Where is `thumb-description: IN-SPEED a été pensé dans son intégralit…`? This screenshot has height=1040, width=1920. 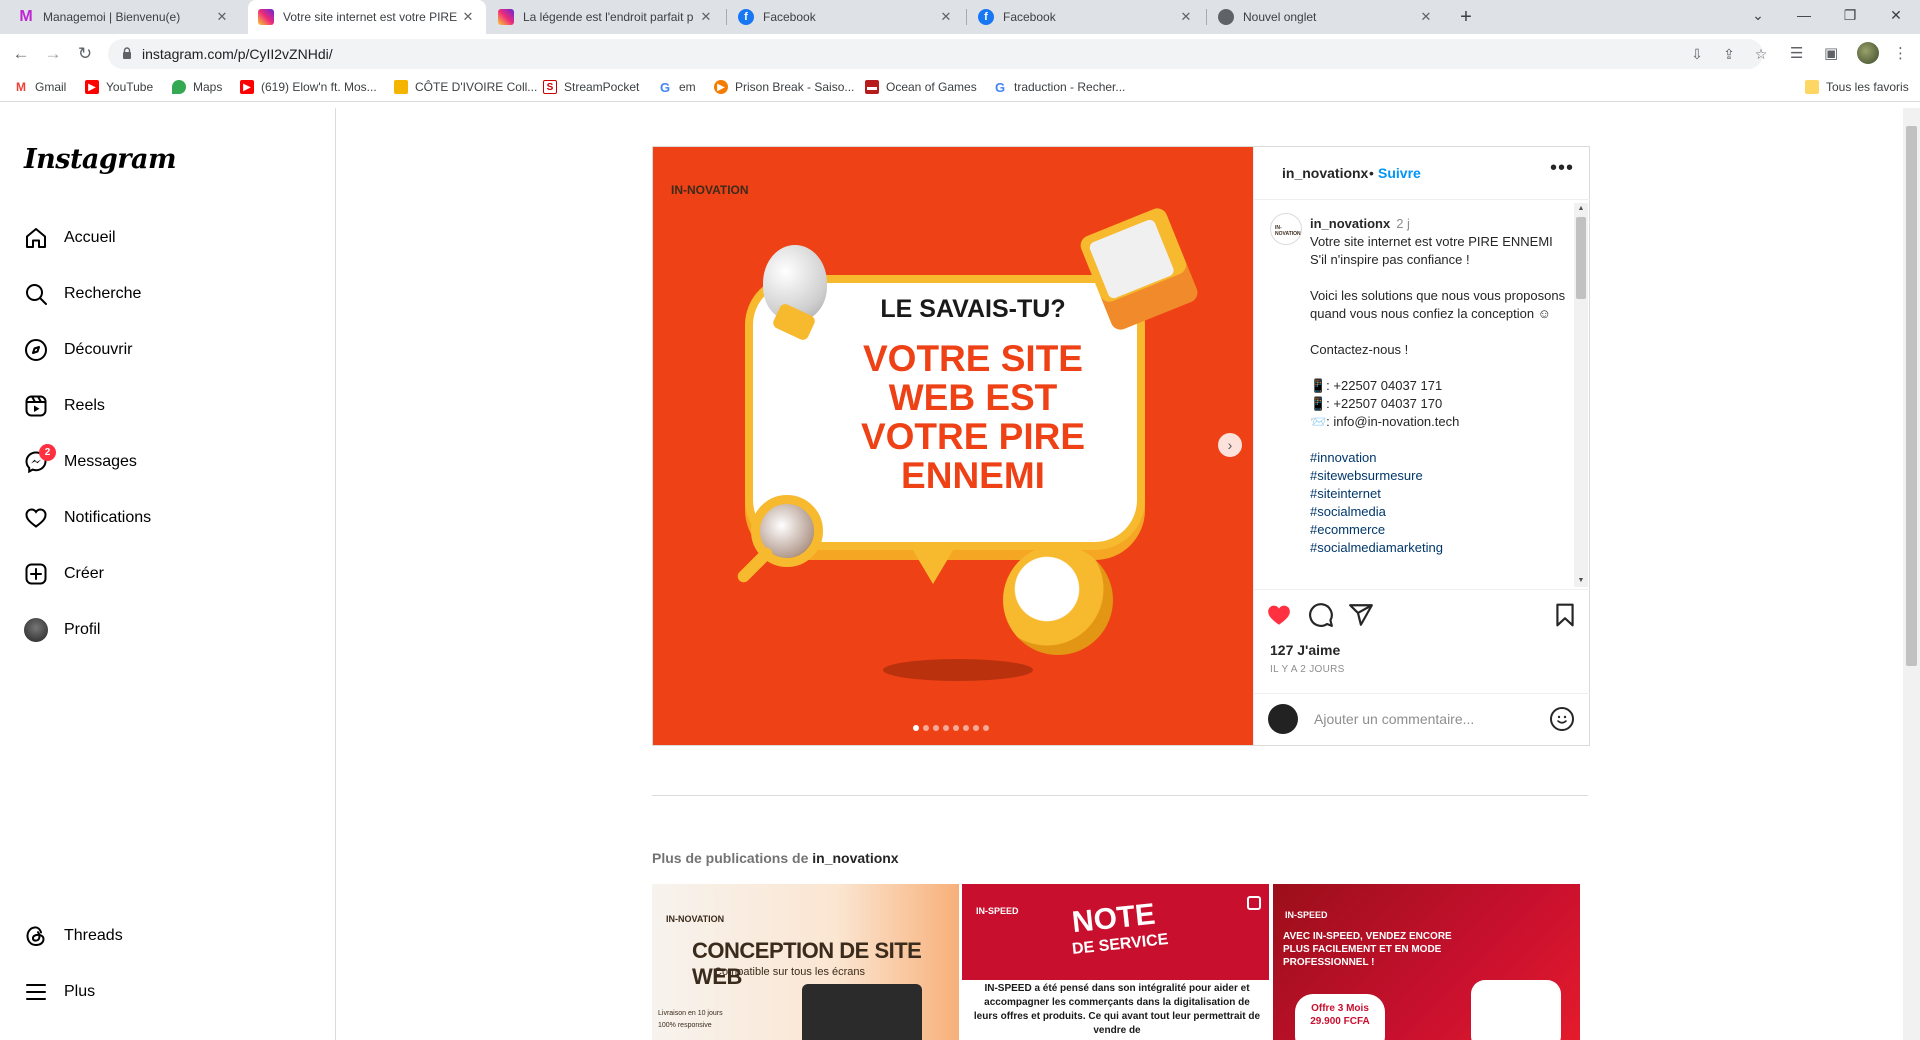 thumb-description: IN-SPEED a été pensé dans son intégralit… is located at coordinates (1117, 1009).